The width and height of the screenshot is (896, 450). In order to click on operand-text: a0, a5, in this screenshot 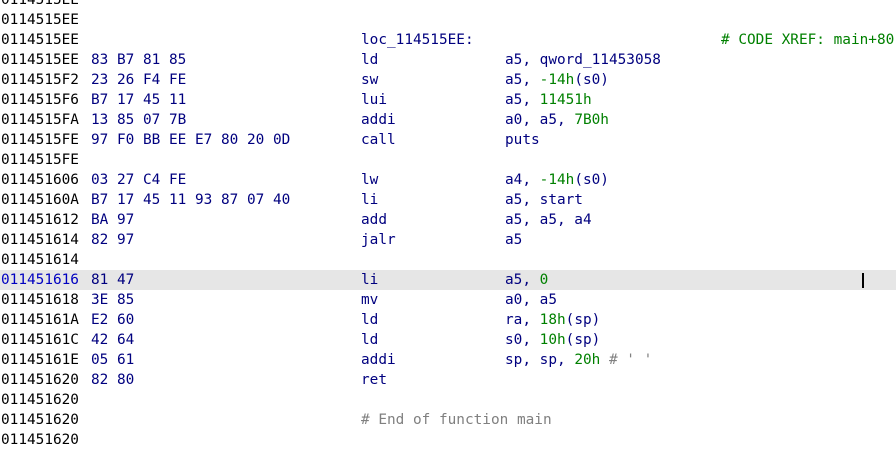, I will do `click(540, 120)`.